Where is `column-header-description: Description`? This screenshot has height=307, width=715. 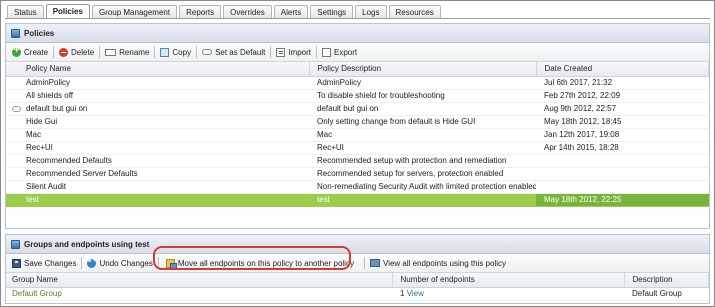
column-header-description: Description is located at coordinates (666, 280).